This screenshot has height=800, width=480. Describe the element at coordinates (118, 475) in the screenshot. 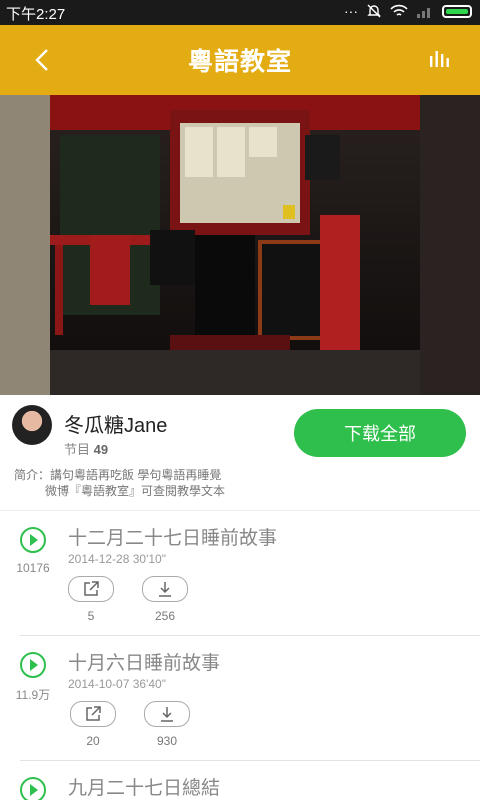

I see `intro-line-1: 简介：講句粵語再吃飯 學句粵語再睡覺` at that location.